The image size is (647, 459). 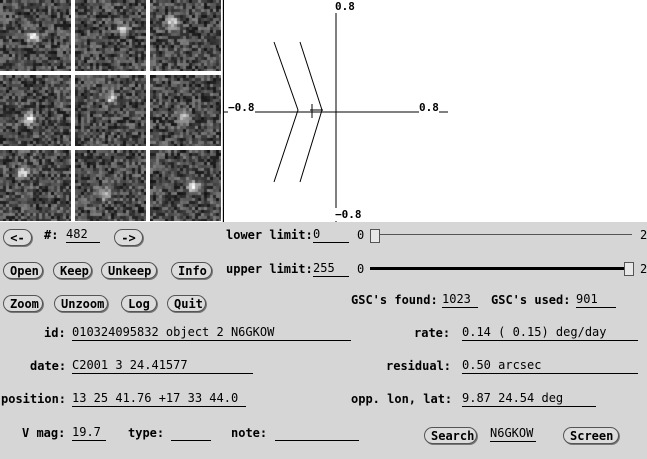 What do you see at coordinates (432, 333) in the screenshot?
I see `rate-label: rate:` at bounding box center [432, 333].